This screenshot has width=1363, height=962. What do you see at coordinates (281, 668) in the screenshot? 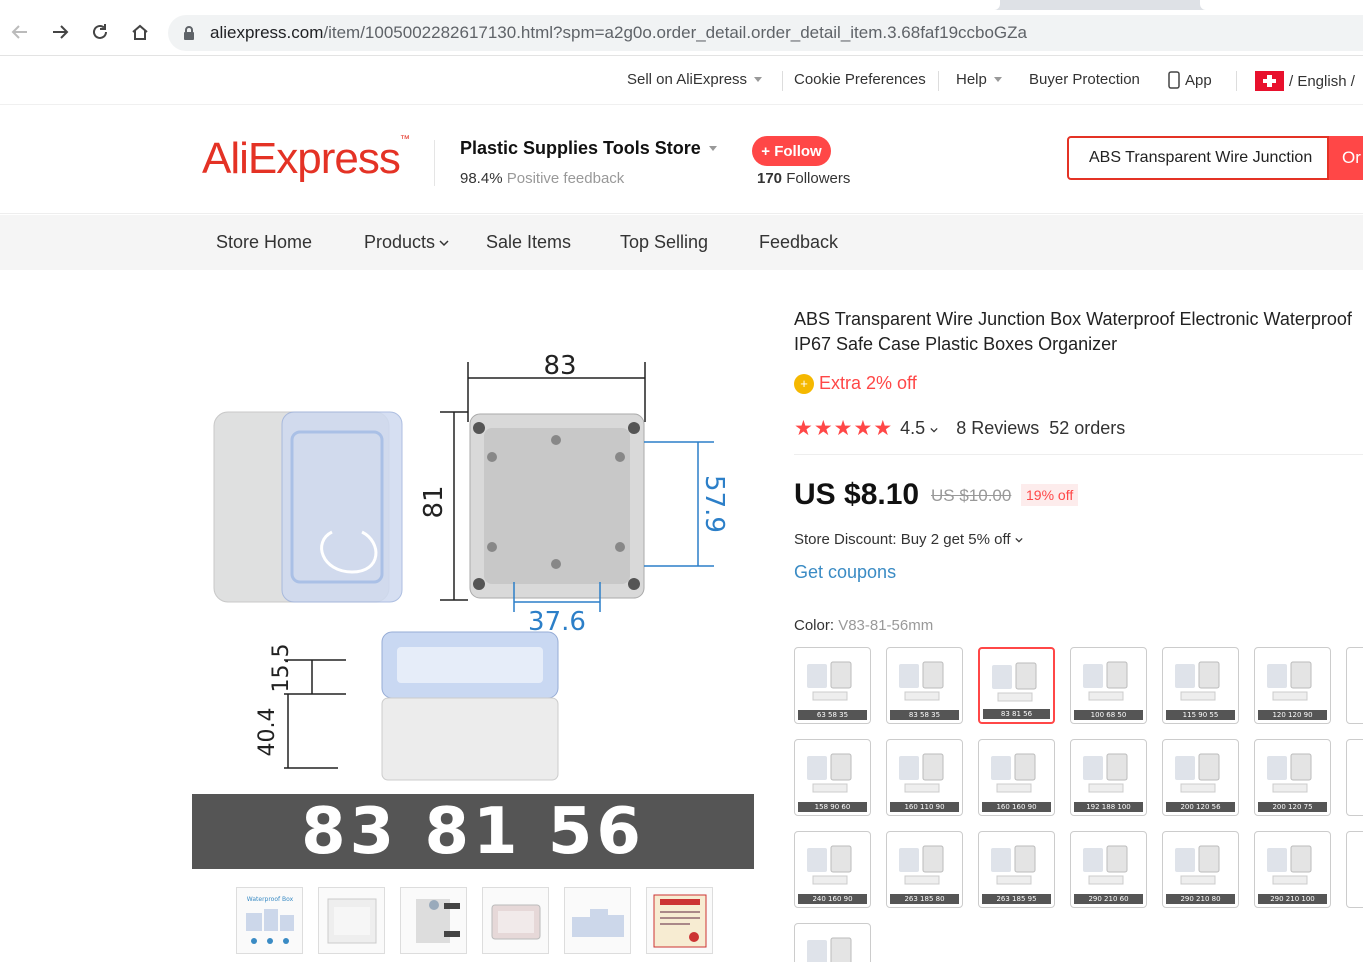
I see `dim-lid: 15.5` at bounding box center [281, 668].